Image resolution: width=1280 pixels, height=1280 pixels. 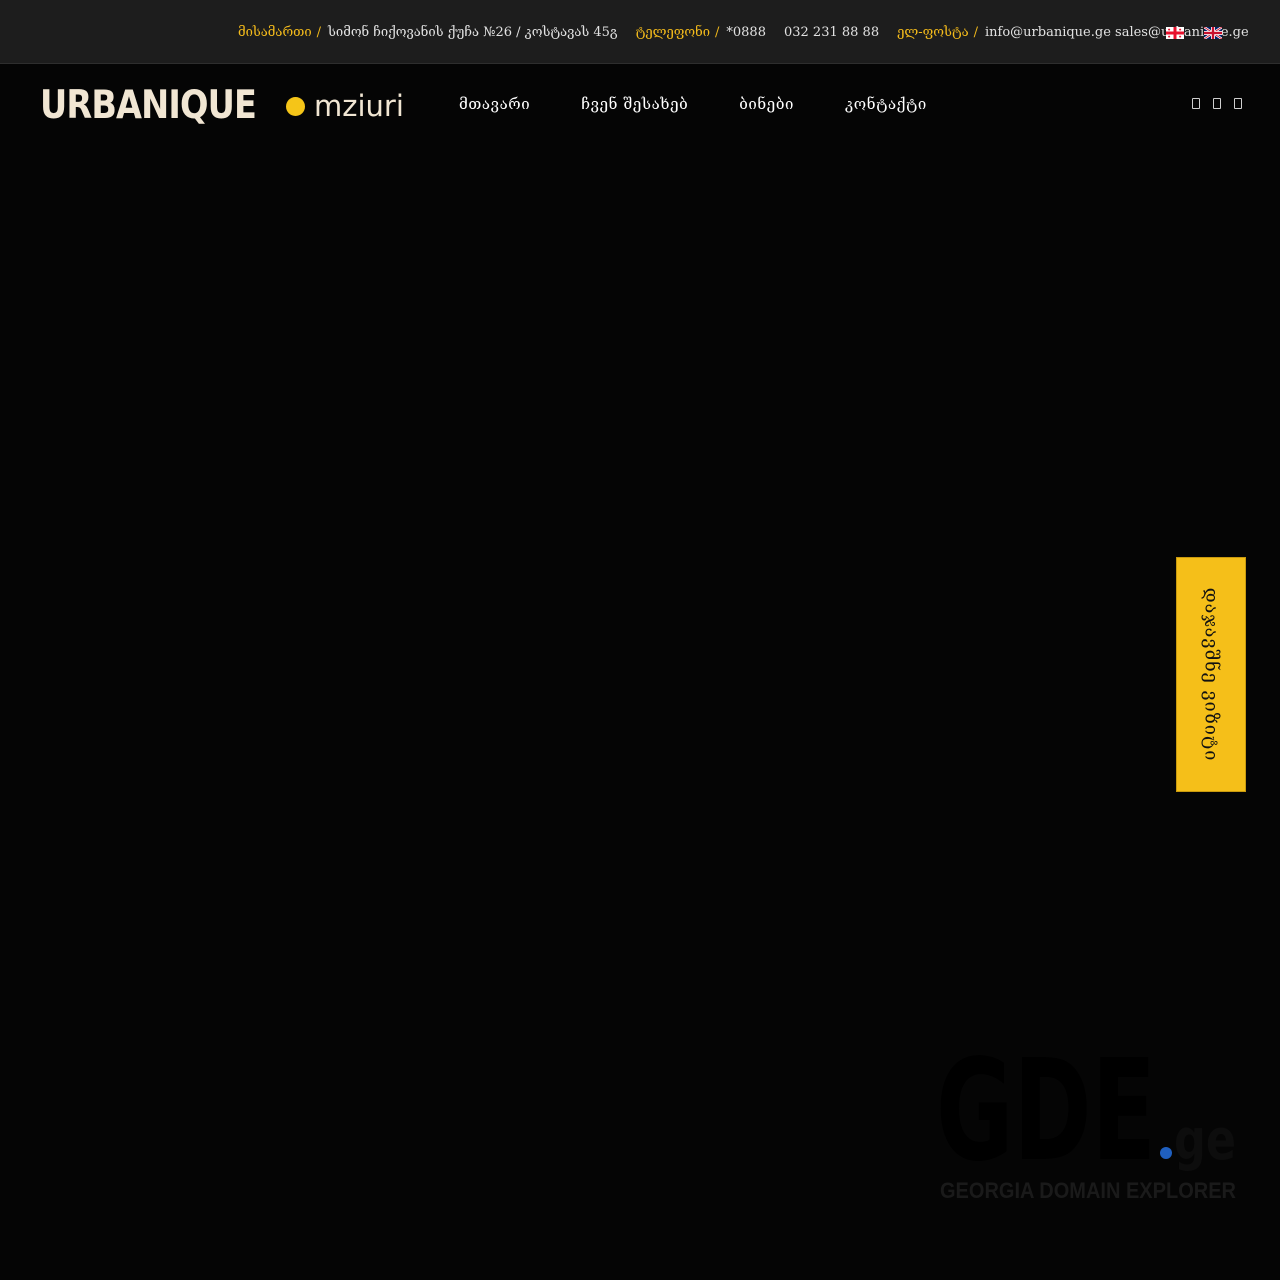 What do you see at coordinates (148, 105) in the screenshot?
I see `logo-wordmark: URBANIQUE` at bounding box center [148, 105].